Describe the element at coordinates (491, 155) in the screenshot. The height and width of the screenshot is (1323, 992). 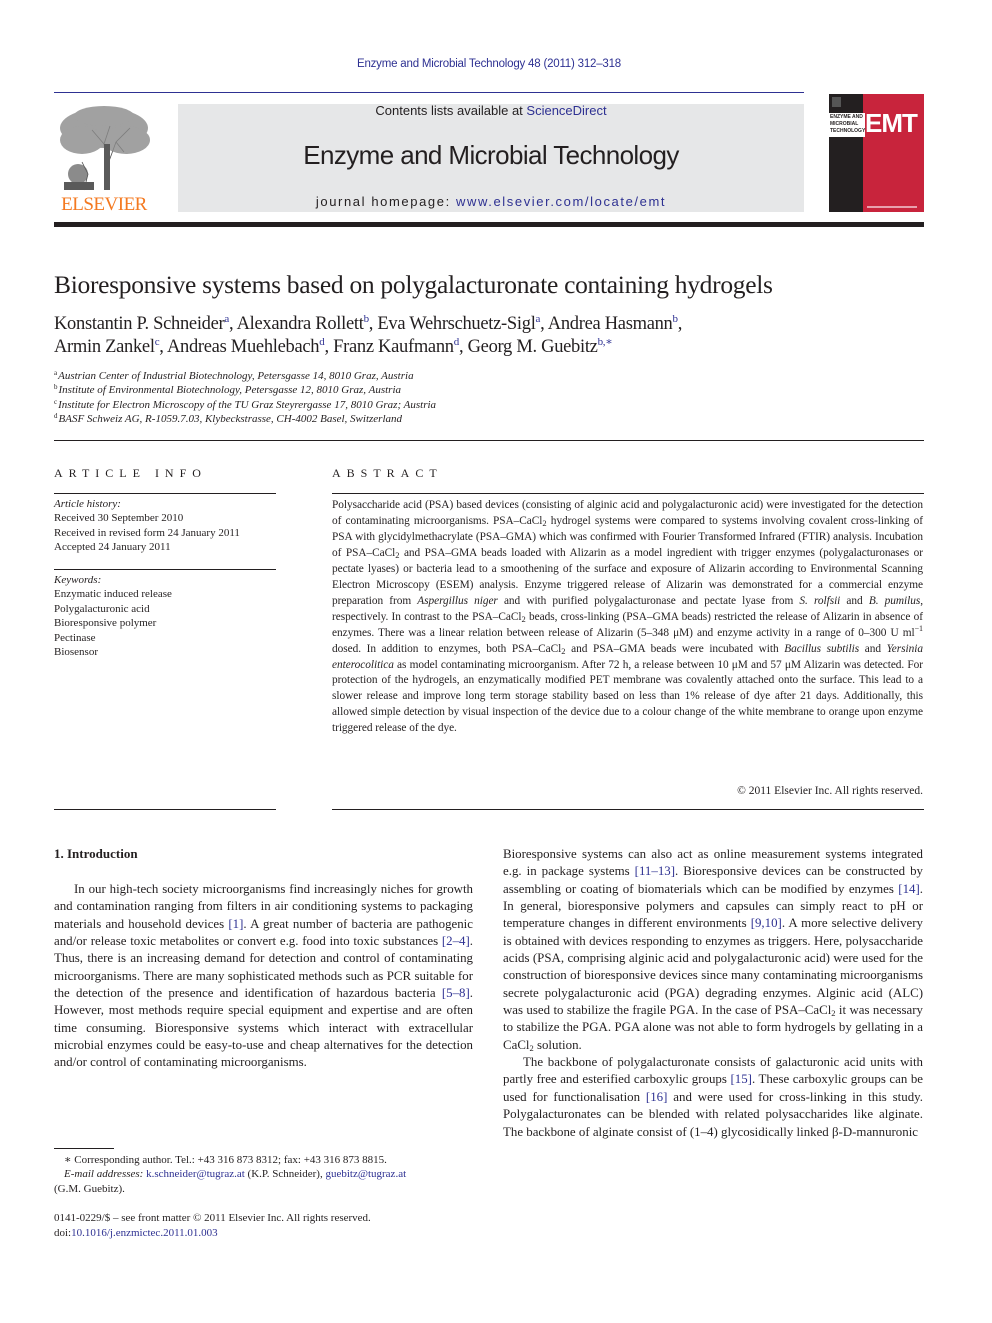
I see `journal-name: Enzyme and Microbial Technology` at that location.